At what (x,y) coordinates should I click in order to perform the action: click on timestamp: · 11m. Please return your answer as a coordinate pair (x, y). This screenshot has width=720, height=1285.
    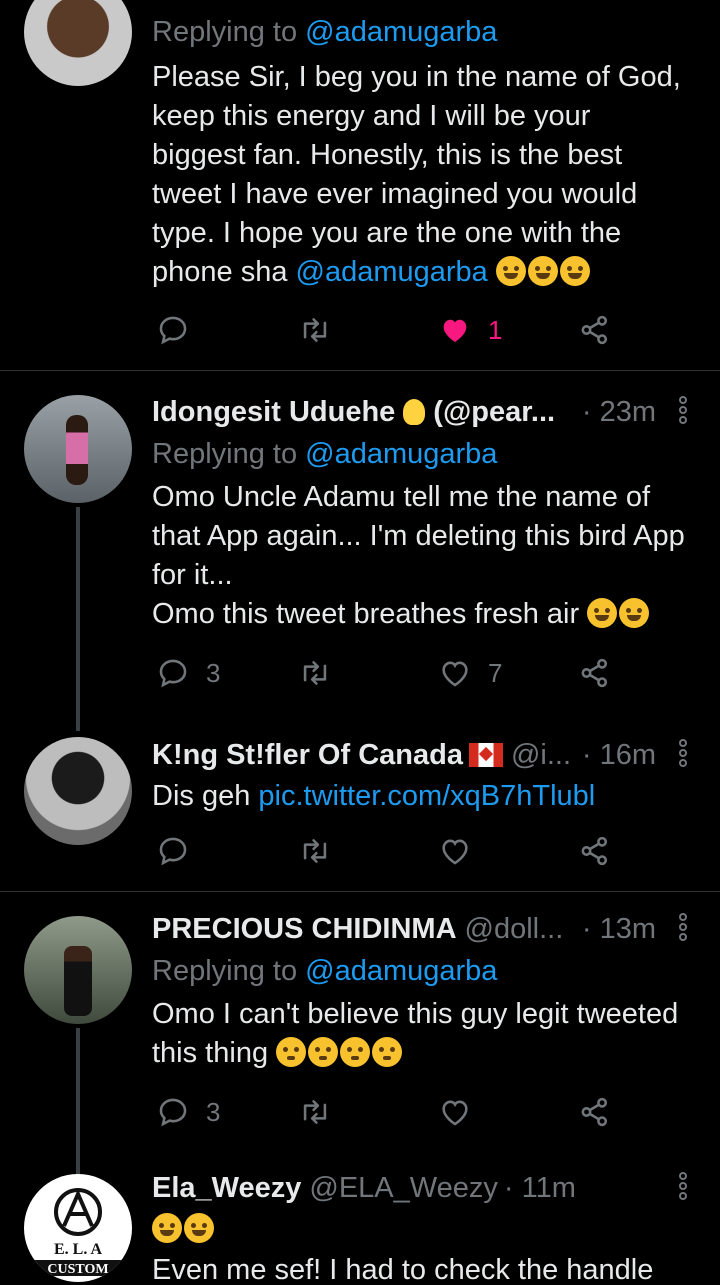
    Looking at the image, I should click on (557, 1188).